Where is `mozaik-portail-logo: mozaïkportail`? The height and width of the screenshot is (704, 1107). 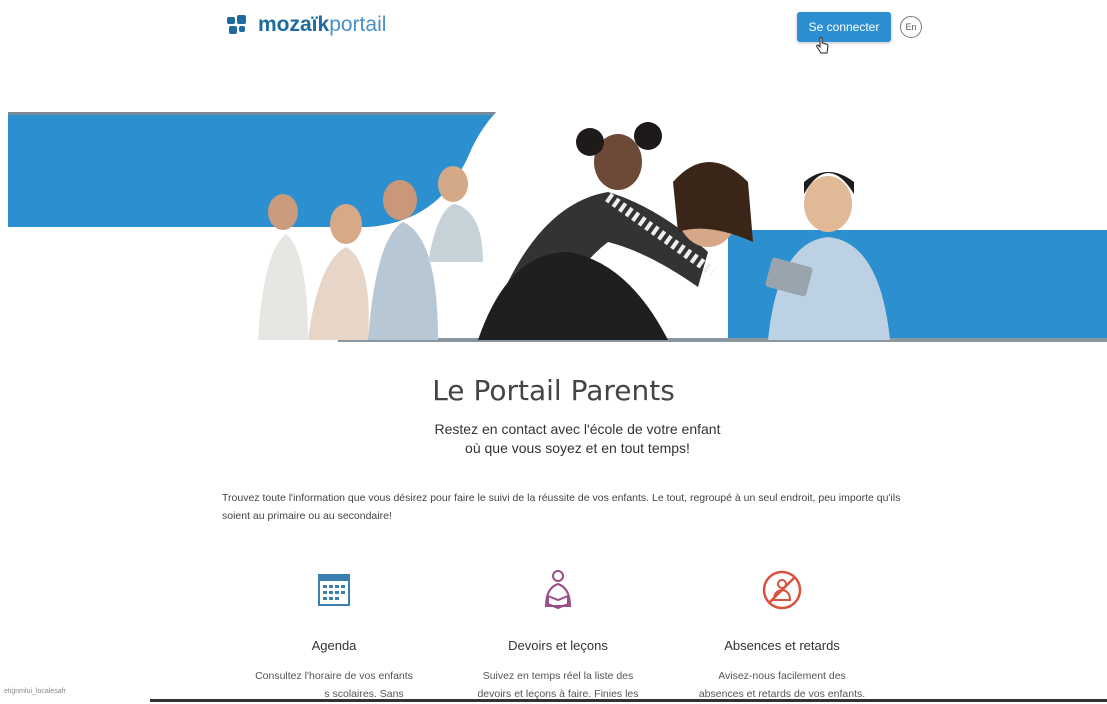 mozaik-portail-logo: mozaïkportail is located at coordinates (306, 25).